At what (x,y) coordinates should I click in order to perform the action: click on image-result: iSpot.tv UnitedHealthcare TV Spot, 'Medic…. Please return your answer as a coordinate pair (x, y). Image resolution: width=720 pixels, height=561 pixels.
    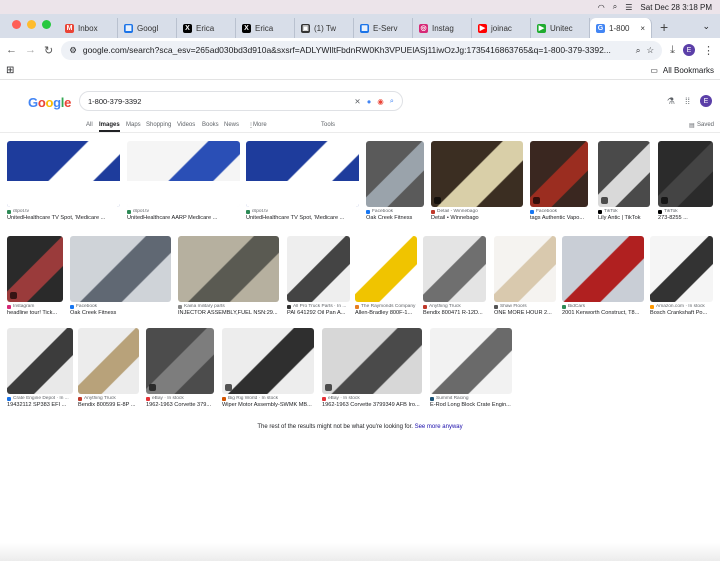
    Looking at the image, I should click on (302, 181).